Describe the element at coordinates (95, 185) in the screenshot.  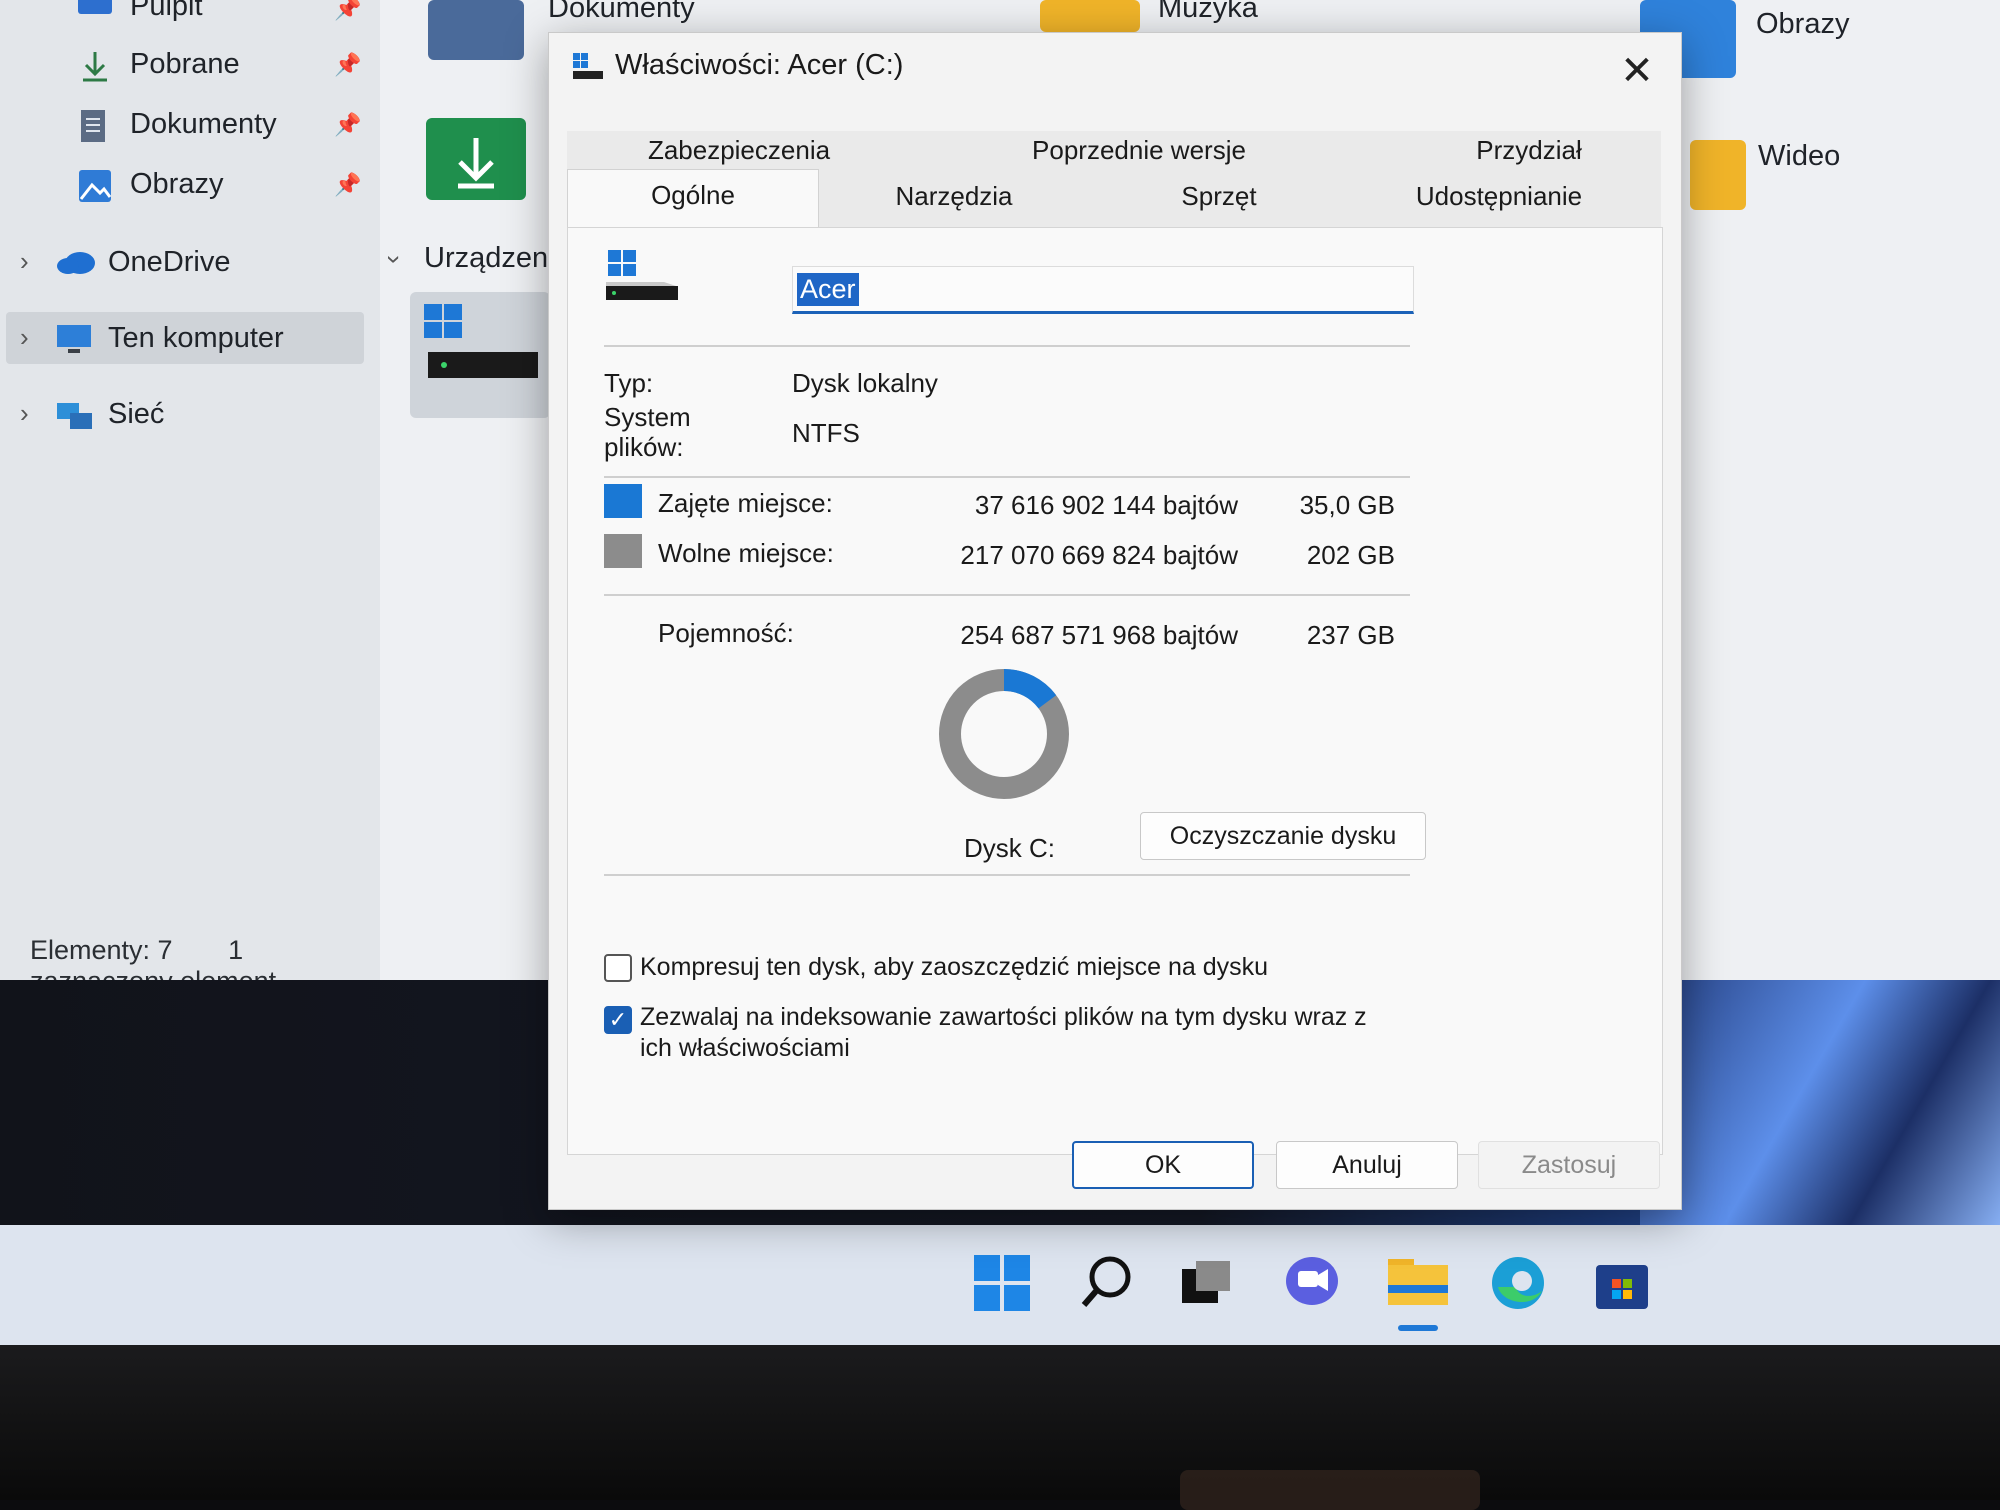
I see `pictures-icon` at that location.